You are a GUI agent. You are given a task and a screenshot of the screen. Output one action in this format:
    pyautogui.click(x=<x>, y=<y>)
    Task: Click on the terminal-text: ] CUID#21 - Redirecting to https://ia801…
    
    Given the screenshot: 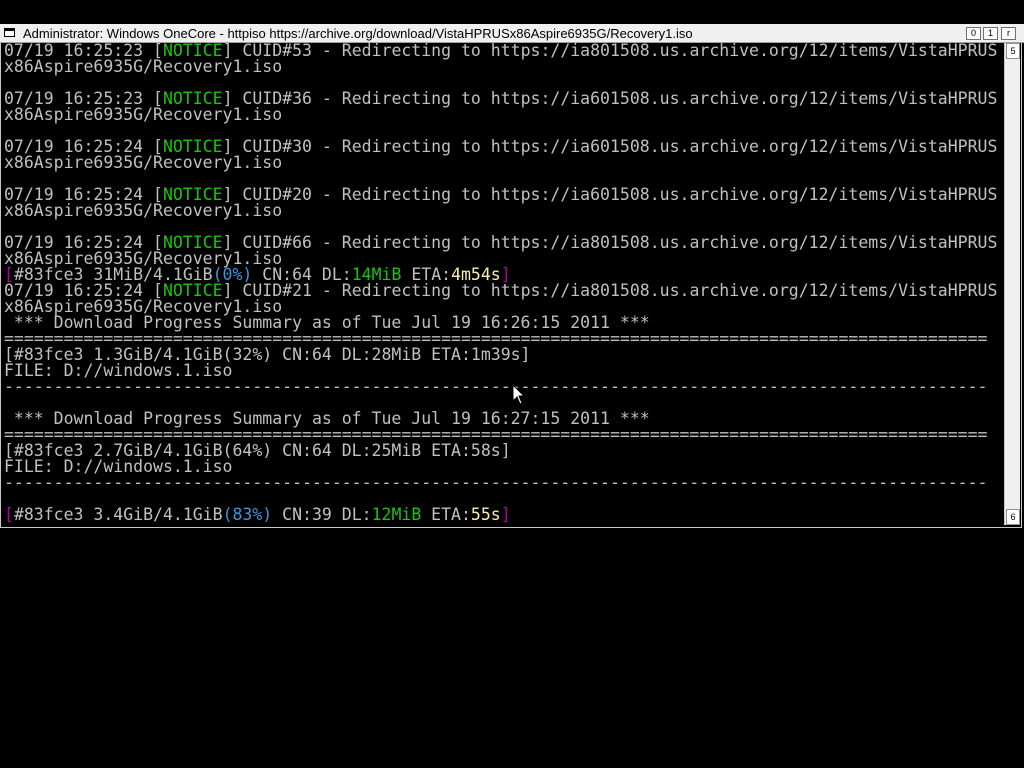 What is the action you would take?
    pyautogui.click(x=610, y=290)
    